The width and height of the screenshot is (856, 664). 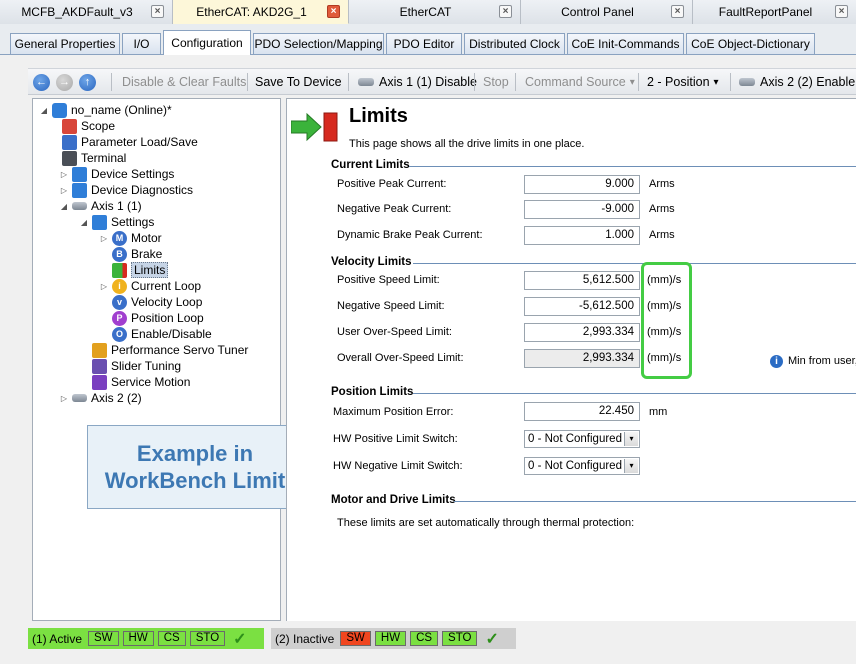 I want to click on hw-positive-limit-select: 0 - Not Configured ▾, so click(x=582, y=439).